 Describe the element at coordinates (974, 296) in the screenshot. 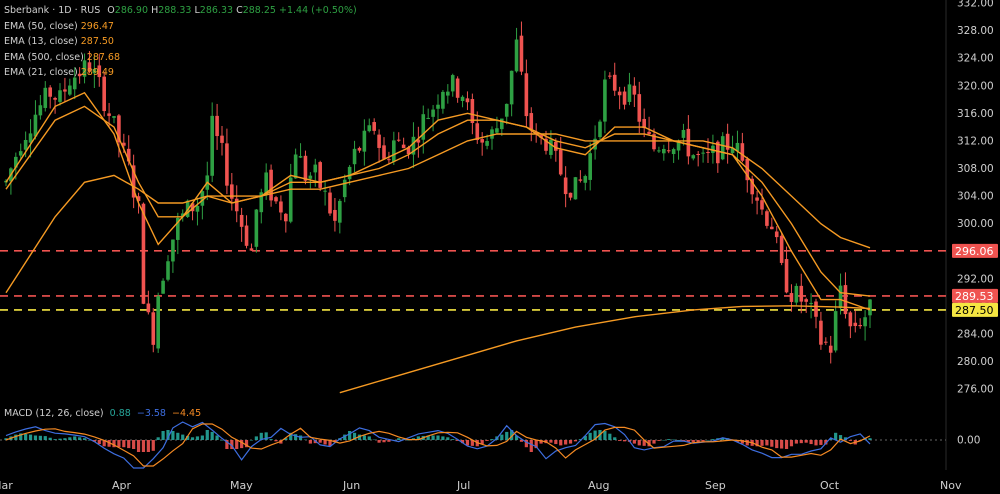

I see `price-tag-label: 289.53` at that location.